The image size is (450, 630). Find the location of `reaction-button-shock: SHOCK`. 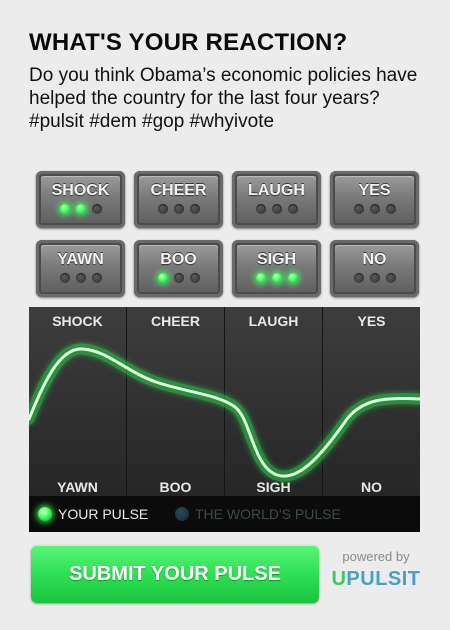

reaction-button-shock: SHOCK is located at coordinates (80, 199).